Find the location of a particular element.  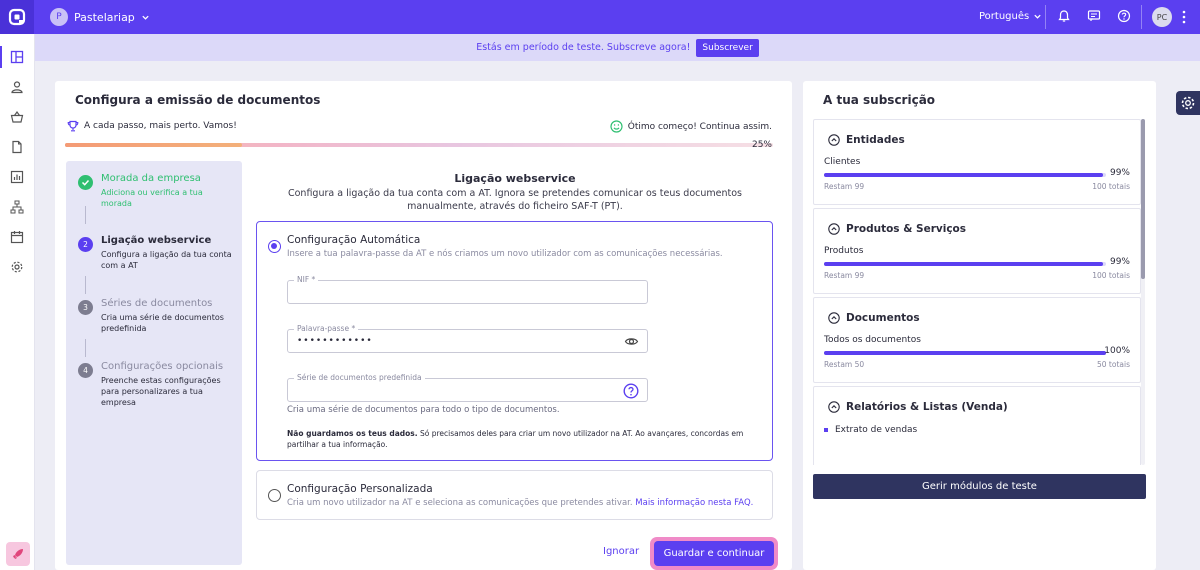

item-title: Relatórios & Listas (Venda) is located at coordinates (927, 407).